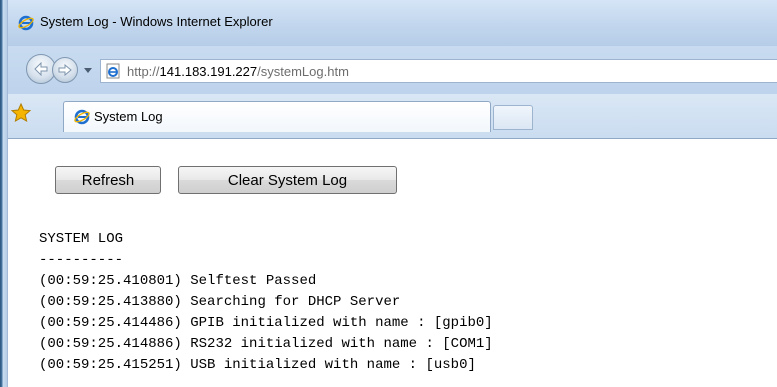 This screenshot has height=387, width=777. Describe the element at coordinates (110, 302) in the screenshot. I see `log-time: (00:59:25.413880)` at that location.